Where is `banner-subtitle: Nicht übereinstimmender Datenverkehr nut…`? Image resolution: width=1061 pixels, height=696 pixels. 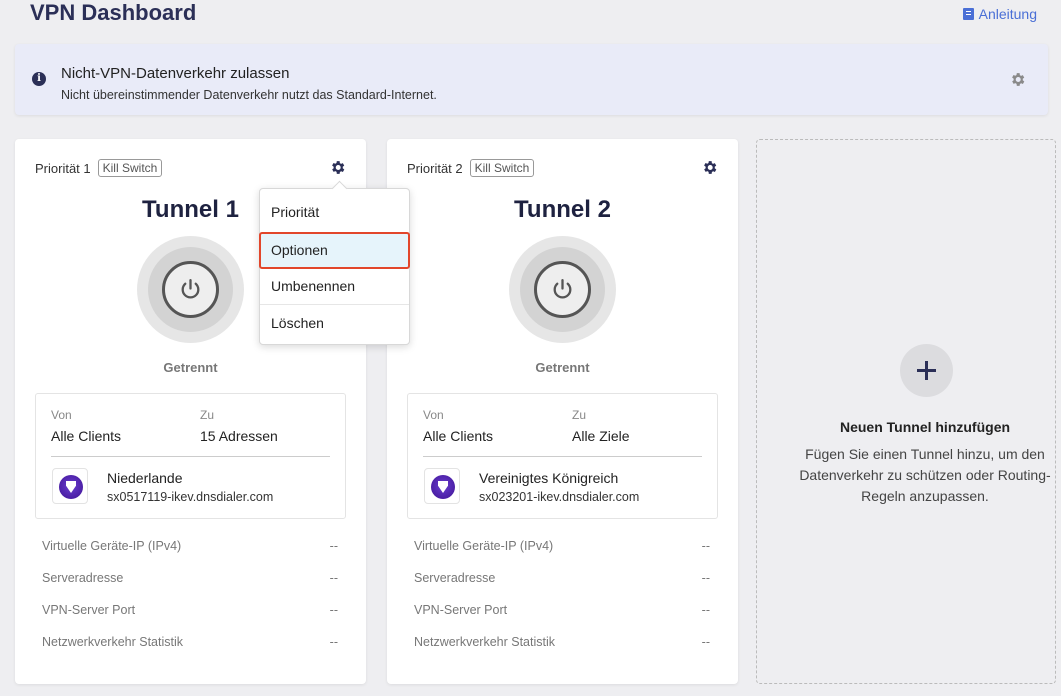 banner-subtitle: Nicht übereinstimmender Datenverkehr nut… is located at coordinates (249, 95).